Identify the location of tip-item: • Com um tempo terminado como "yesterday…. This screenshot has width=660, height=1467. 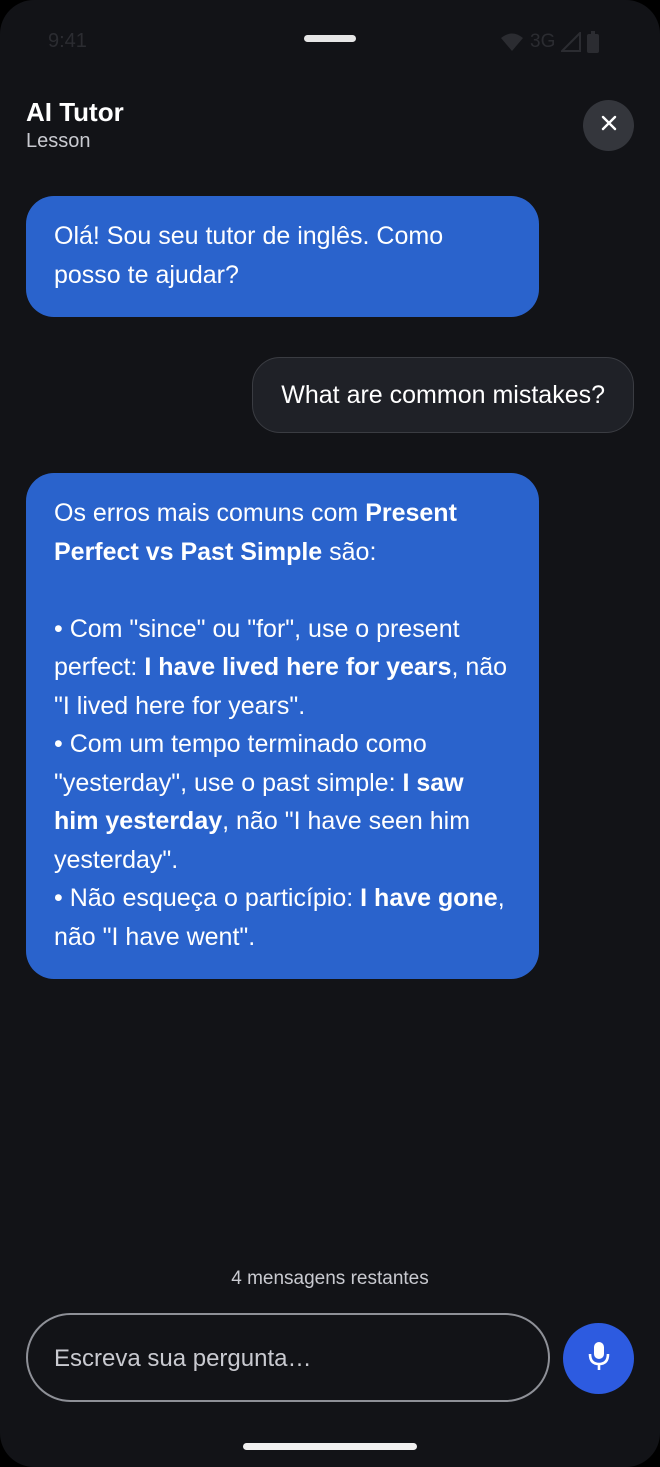
(282, 802).